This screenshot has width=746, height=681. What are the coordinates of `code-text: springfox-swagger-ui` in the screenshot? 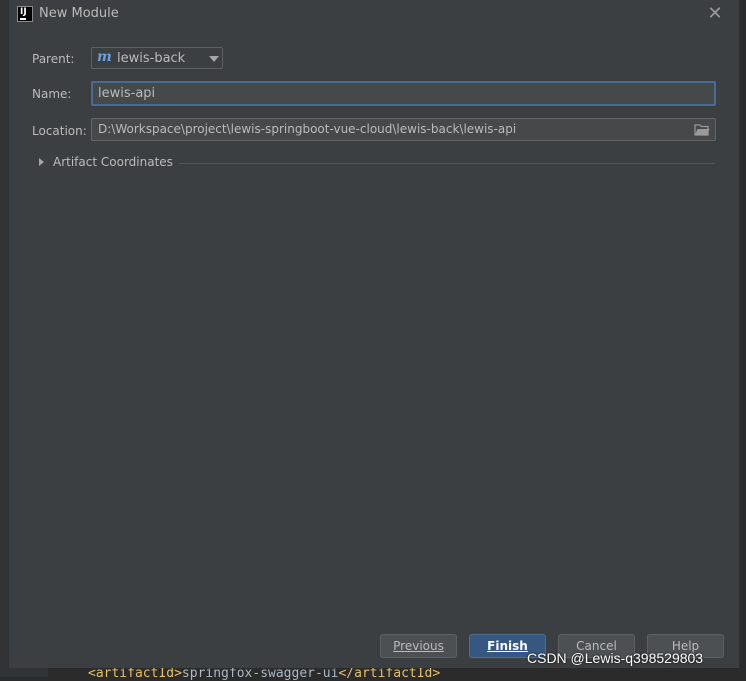 It's located at (260, 673).